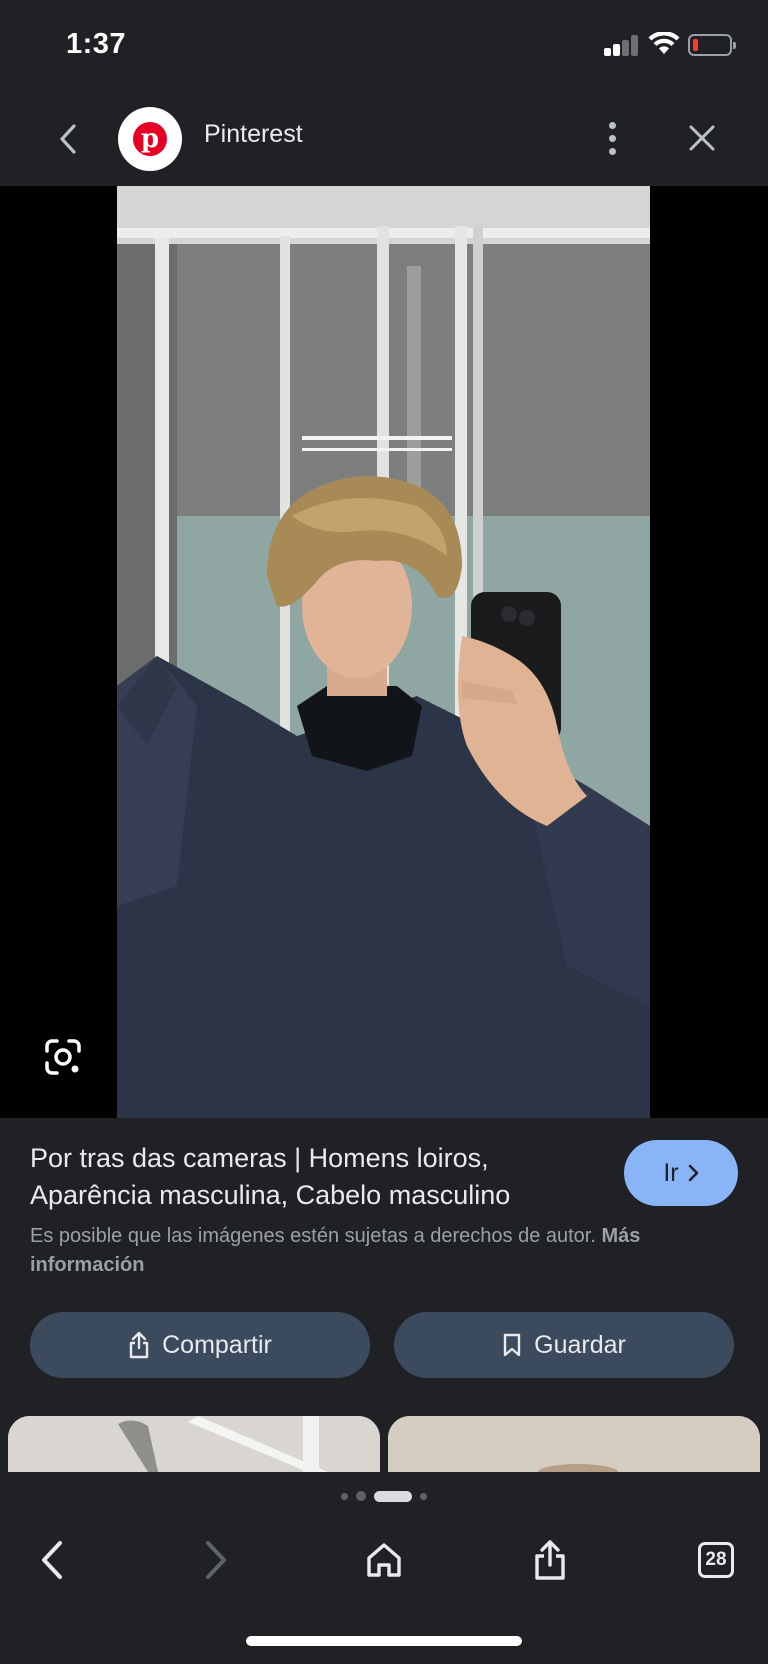 The image size is (768, 1664). I want to click on share-button: Compartir, so click(200, 1345).